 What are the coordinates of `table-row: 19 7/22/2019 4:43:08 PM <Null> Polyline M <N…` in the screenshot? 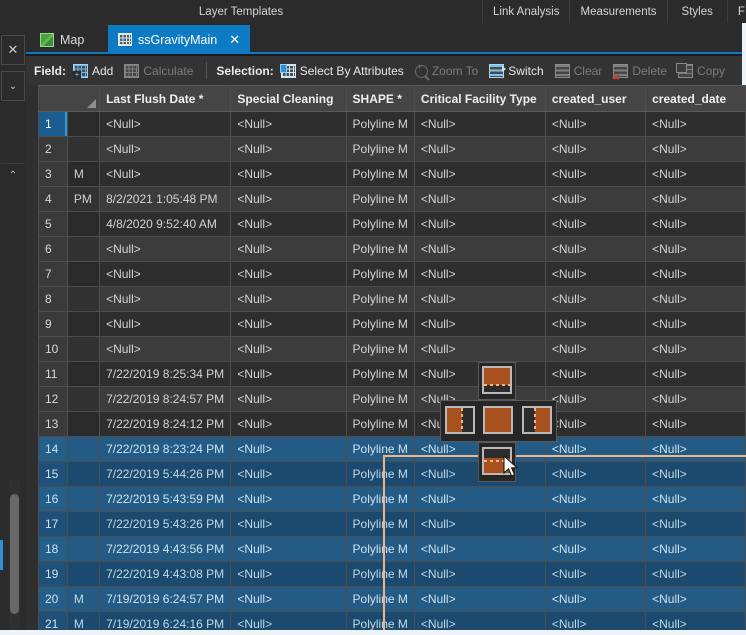 It's located at (392, 574).